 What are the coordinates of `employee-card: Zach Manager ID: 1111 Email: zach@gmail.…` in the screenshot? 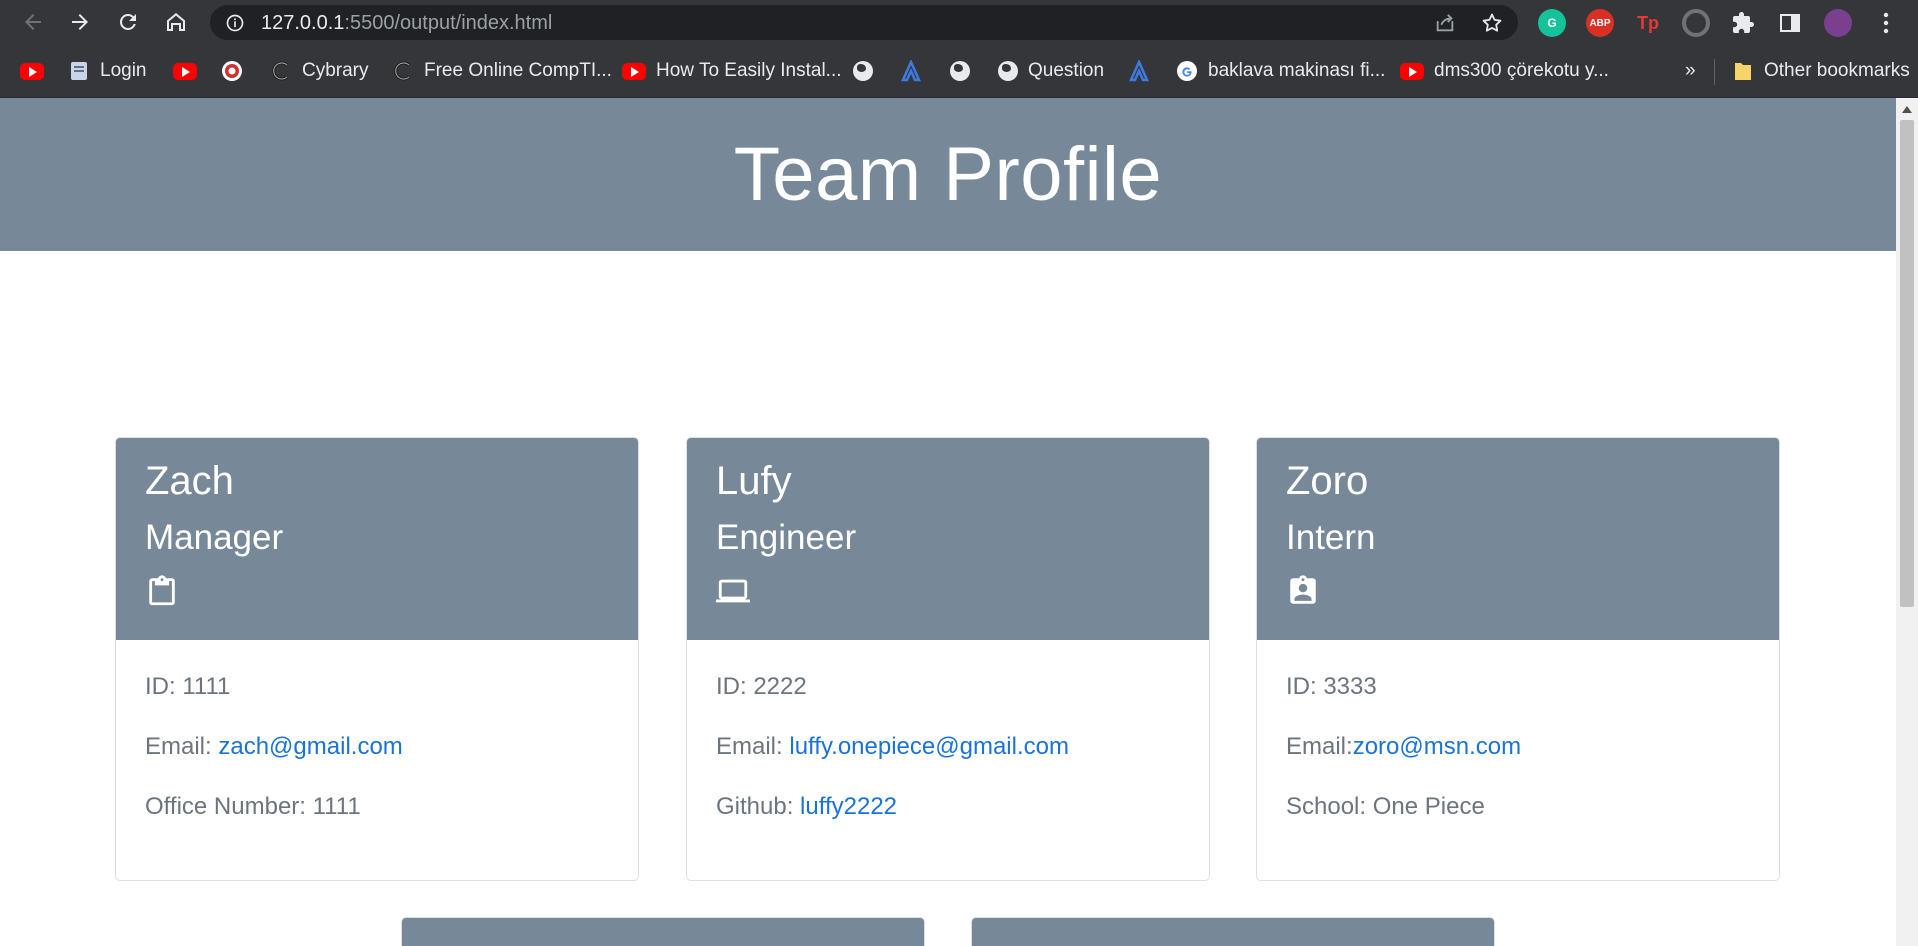 It's located at (377, 659).